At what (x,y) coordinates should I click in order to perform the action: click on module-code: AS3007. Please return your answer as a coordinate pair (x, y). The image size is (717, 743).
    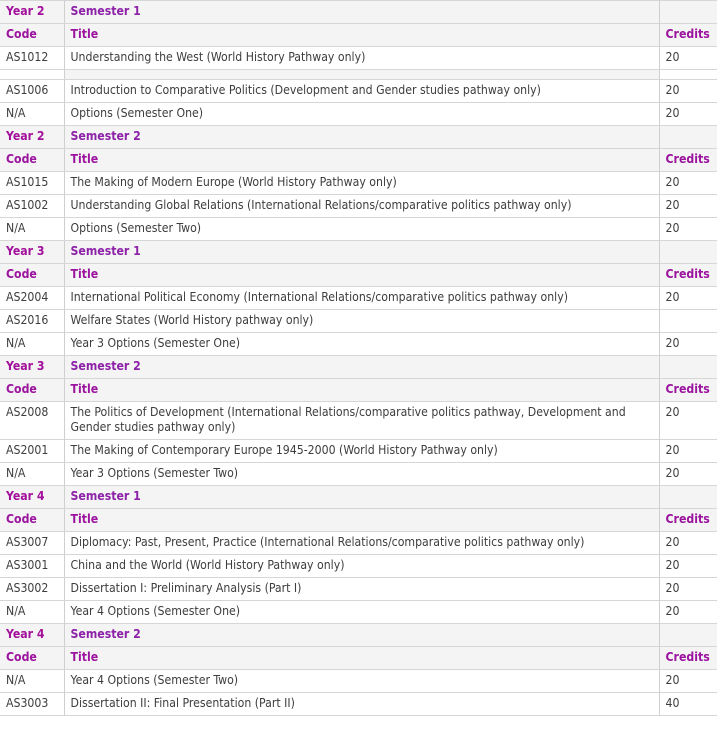
    Looking at the image, I should click on (32, 543).